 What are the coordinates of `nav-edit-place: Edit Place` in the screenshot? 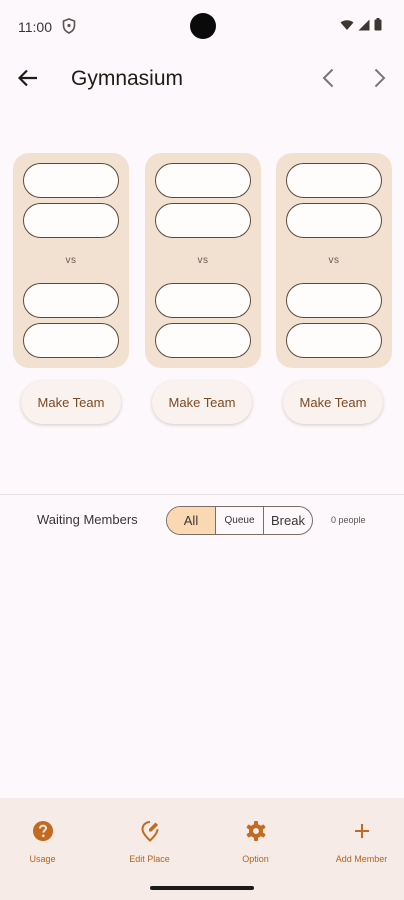 It's located at (149, 838).